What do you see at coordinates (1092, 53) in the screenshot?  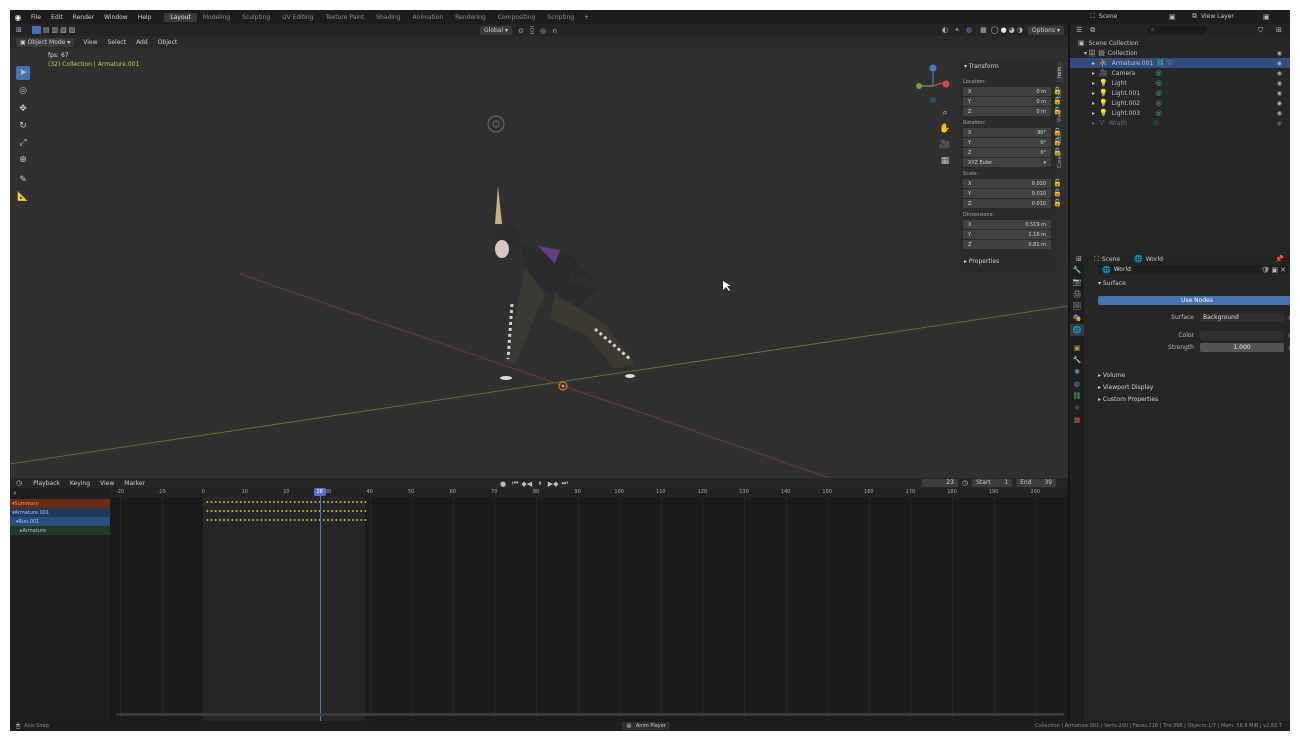 I see `checkbox-icon: ☑` at bounding box center [1092, 53].